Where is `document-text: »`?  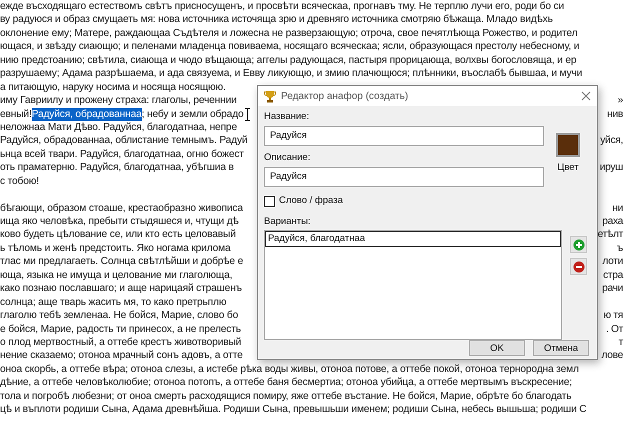 document-text: » is located at coordinates (621, 101).